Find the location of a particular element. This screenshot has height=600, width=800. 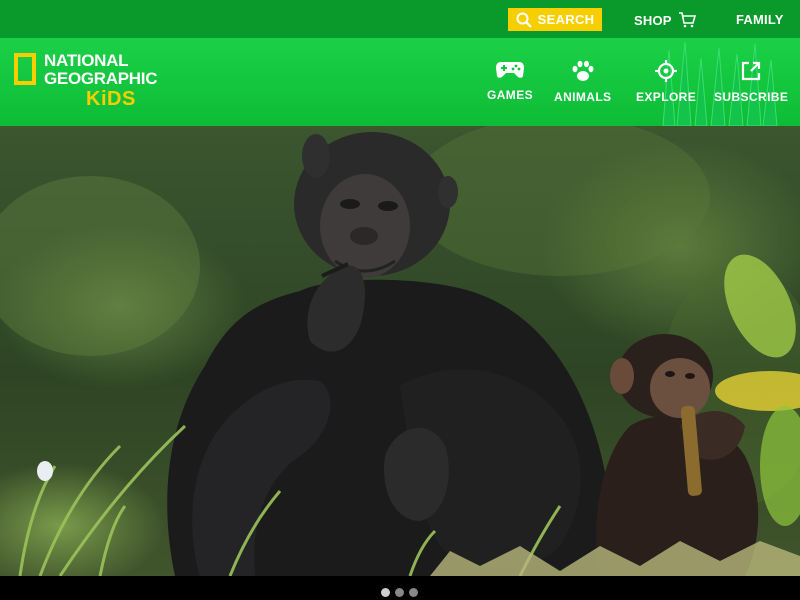

family-label: FAMILY is located at coordinates (760, 19).